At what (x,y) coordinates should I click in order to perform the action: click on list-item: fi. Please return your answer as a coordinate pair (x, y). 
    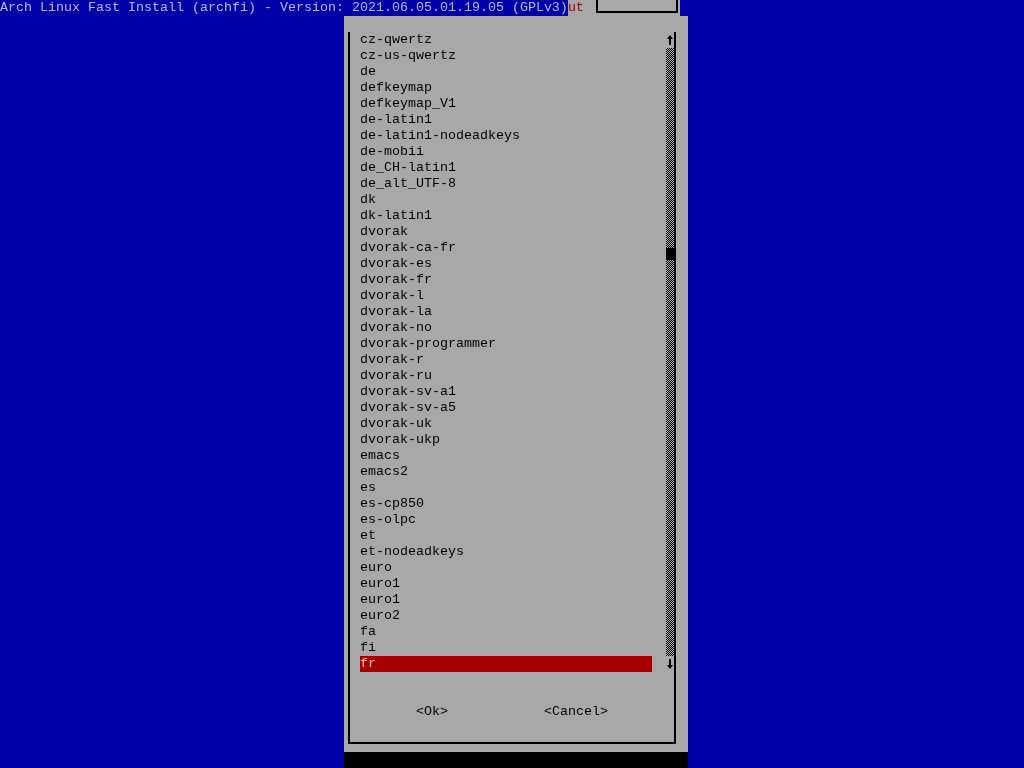
    Looking at the image, I should click on (506, 648).